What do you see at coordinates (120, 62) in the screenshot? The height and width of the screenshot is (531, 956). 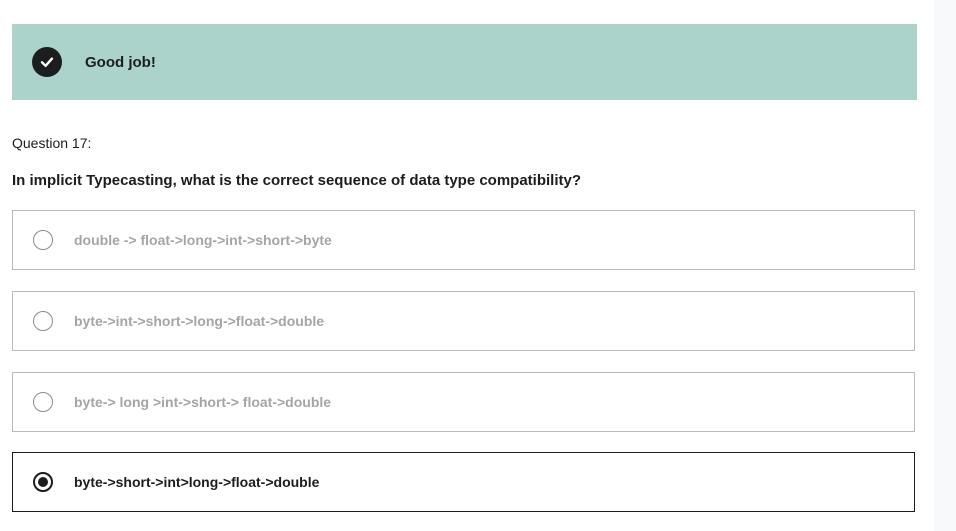 I see `banner-message: Good job!` at bounding box center [120, 62].